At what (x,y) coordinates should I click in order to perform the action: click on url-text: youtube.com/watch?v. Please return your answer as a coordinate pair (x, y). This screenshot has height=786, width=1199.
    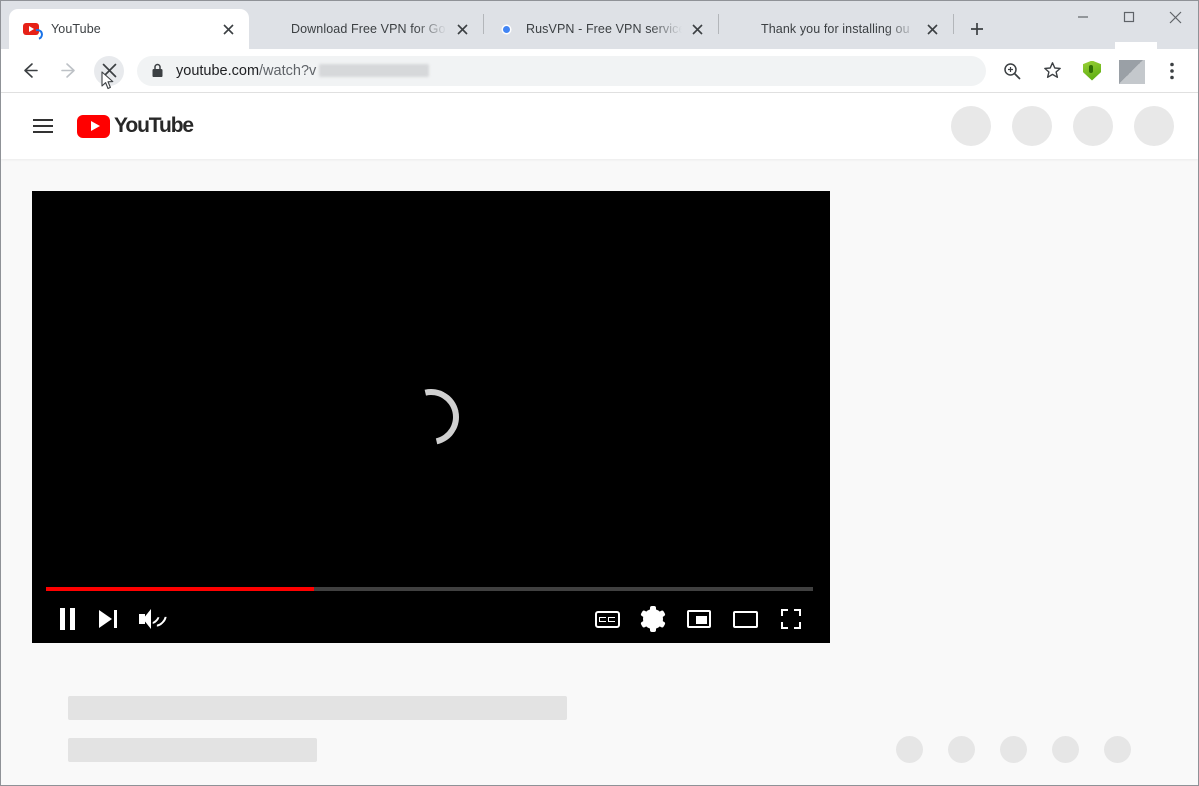
    Looking at the image, I should click on (303, 70).